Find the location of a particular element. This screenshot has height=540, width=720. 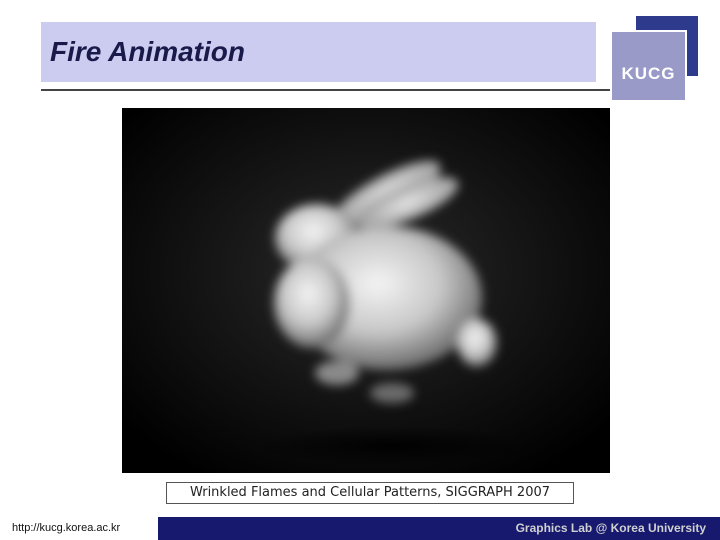

slide-title: Fire Animation is located at coordinates (147, 51).